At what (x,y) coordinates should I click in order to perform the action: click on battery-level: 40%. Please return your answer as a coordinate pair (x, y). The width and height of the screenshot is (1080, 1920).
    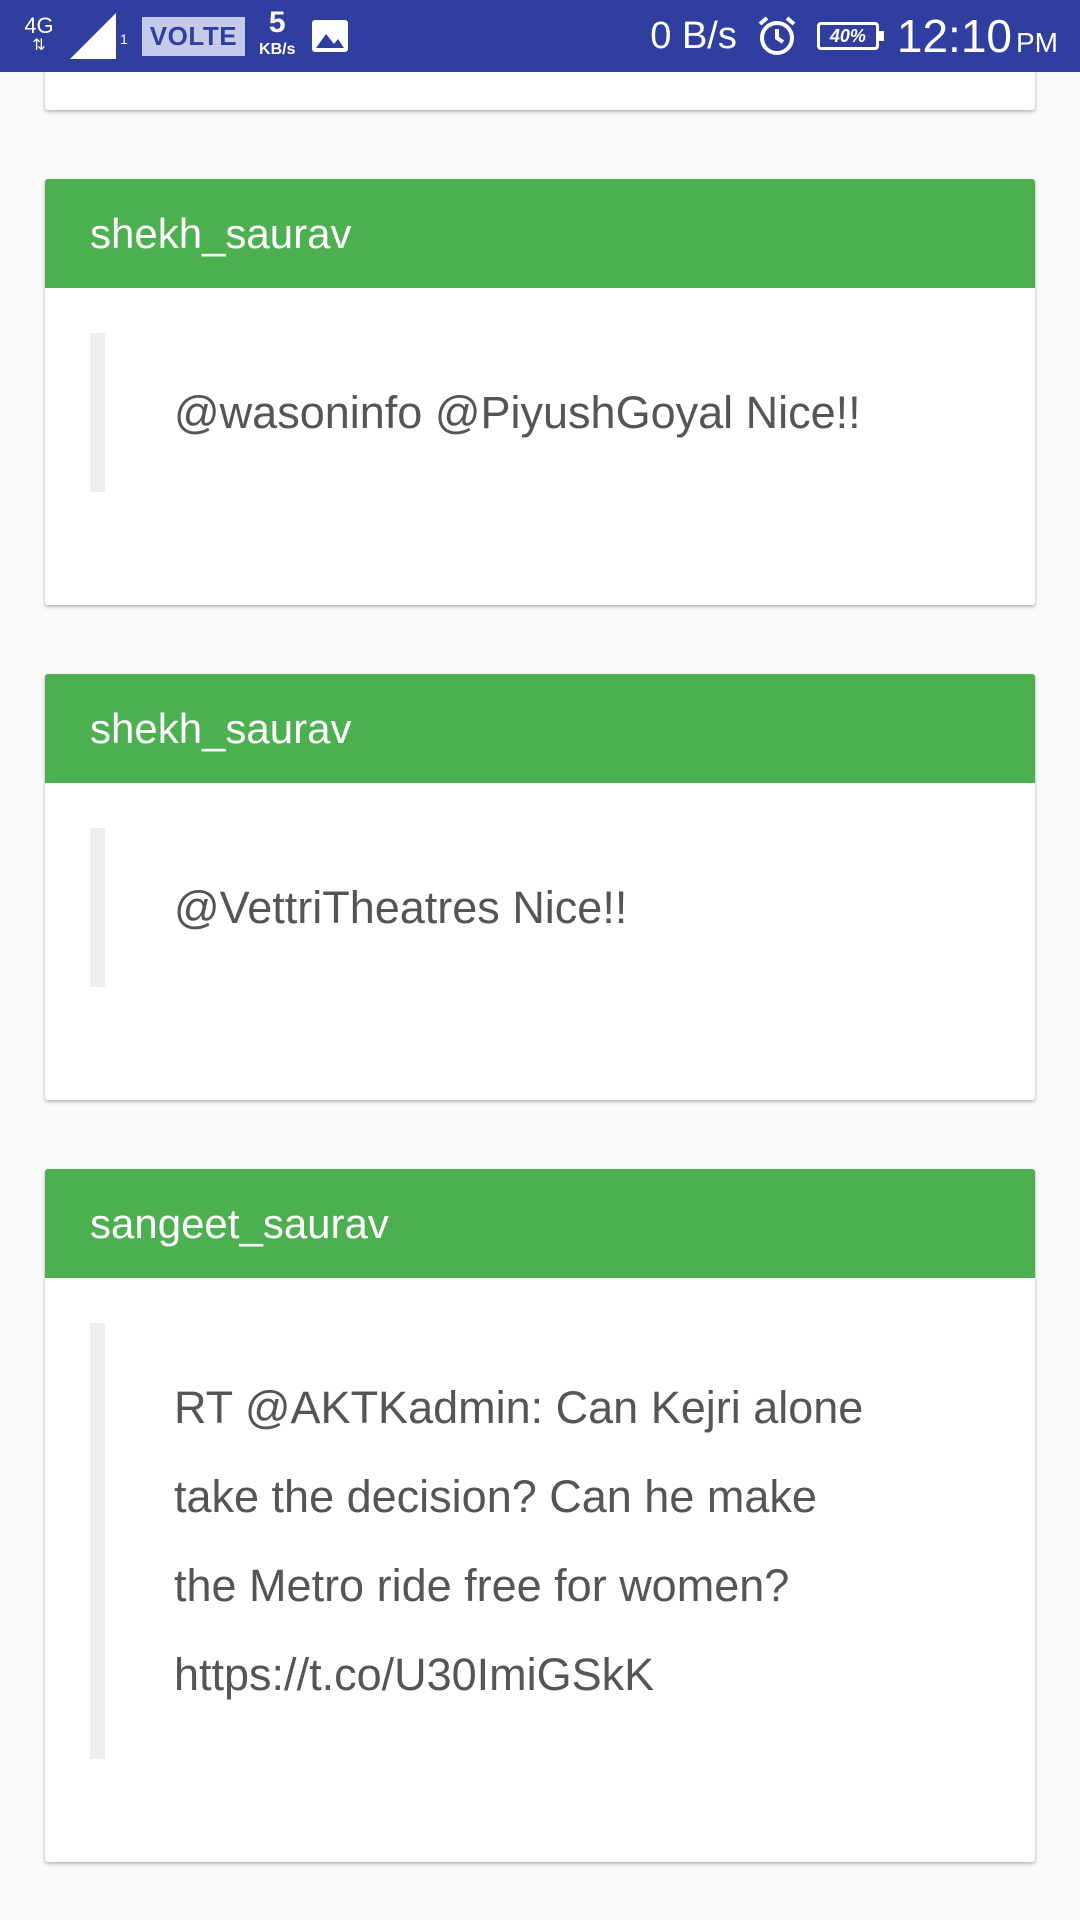
    Looking at the image, I should click on (847, 35).